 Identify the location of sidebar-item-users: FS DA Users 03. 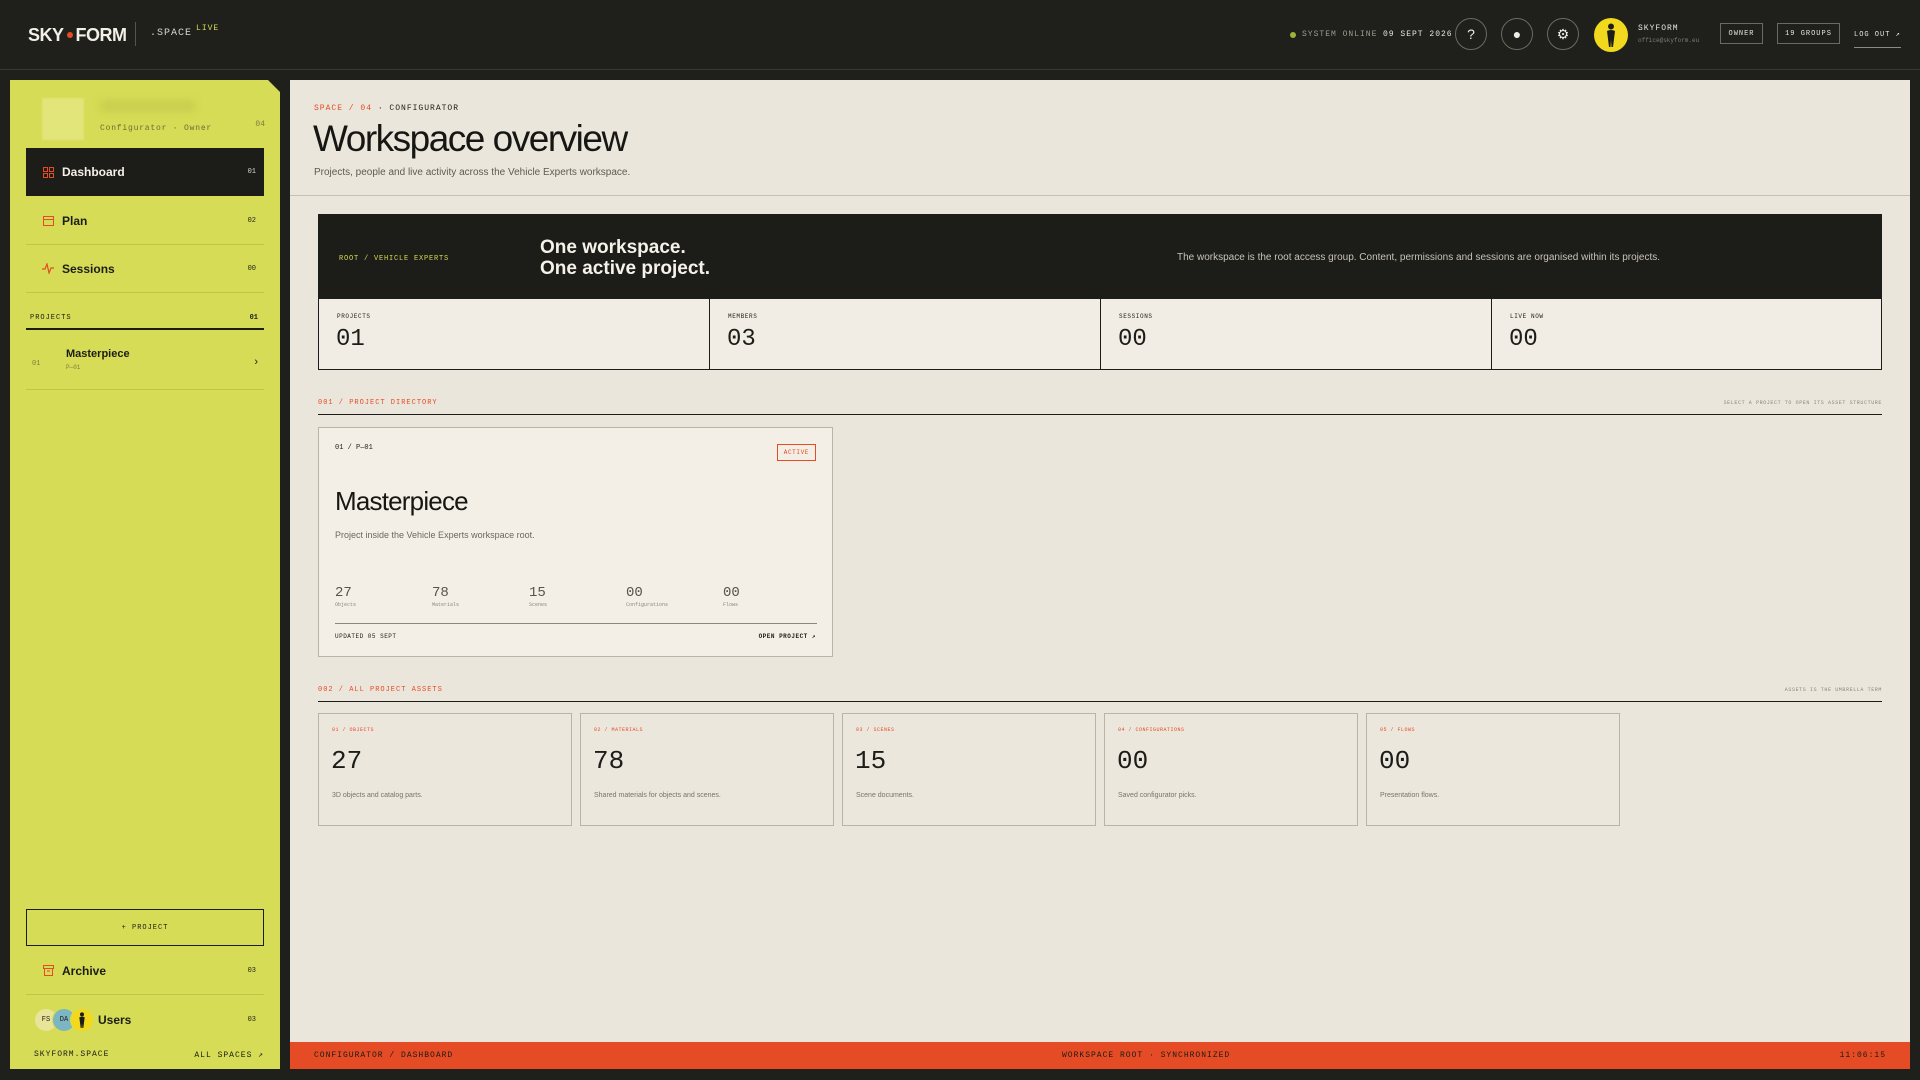
(145, 1020).